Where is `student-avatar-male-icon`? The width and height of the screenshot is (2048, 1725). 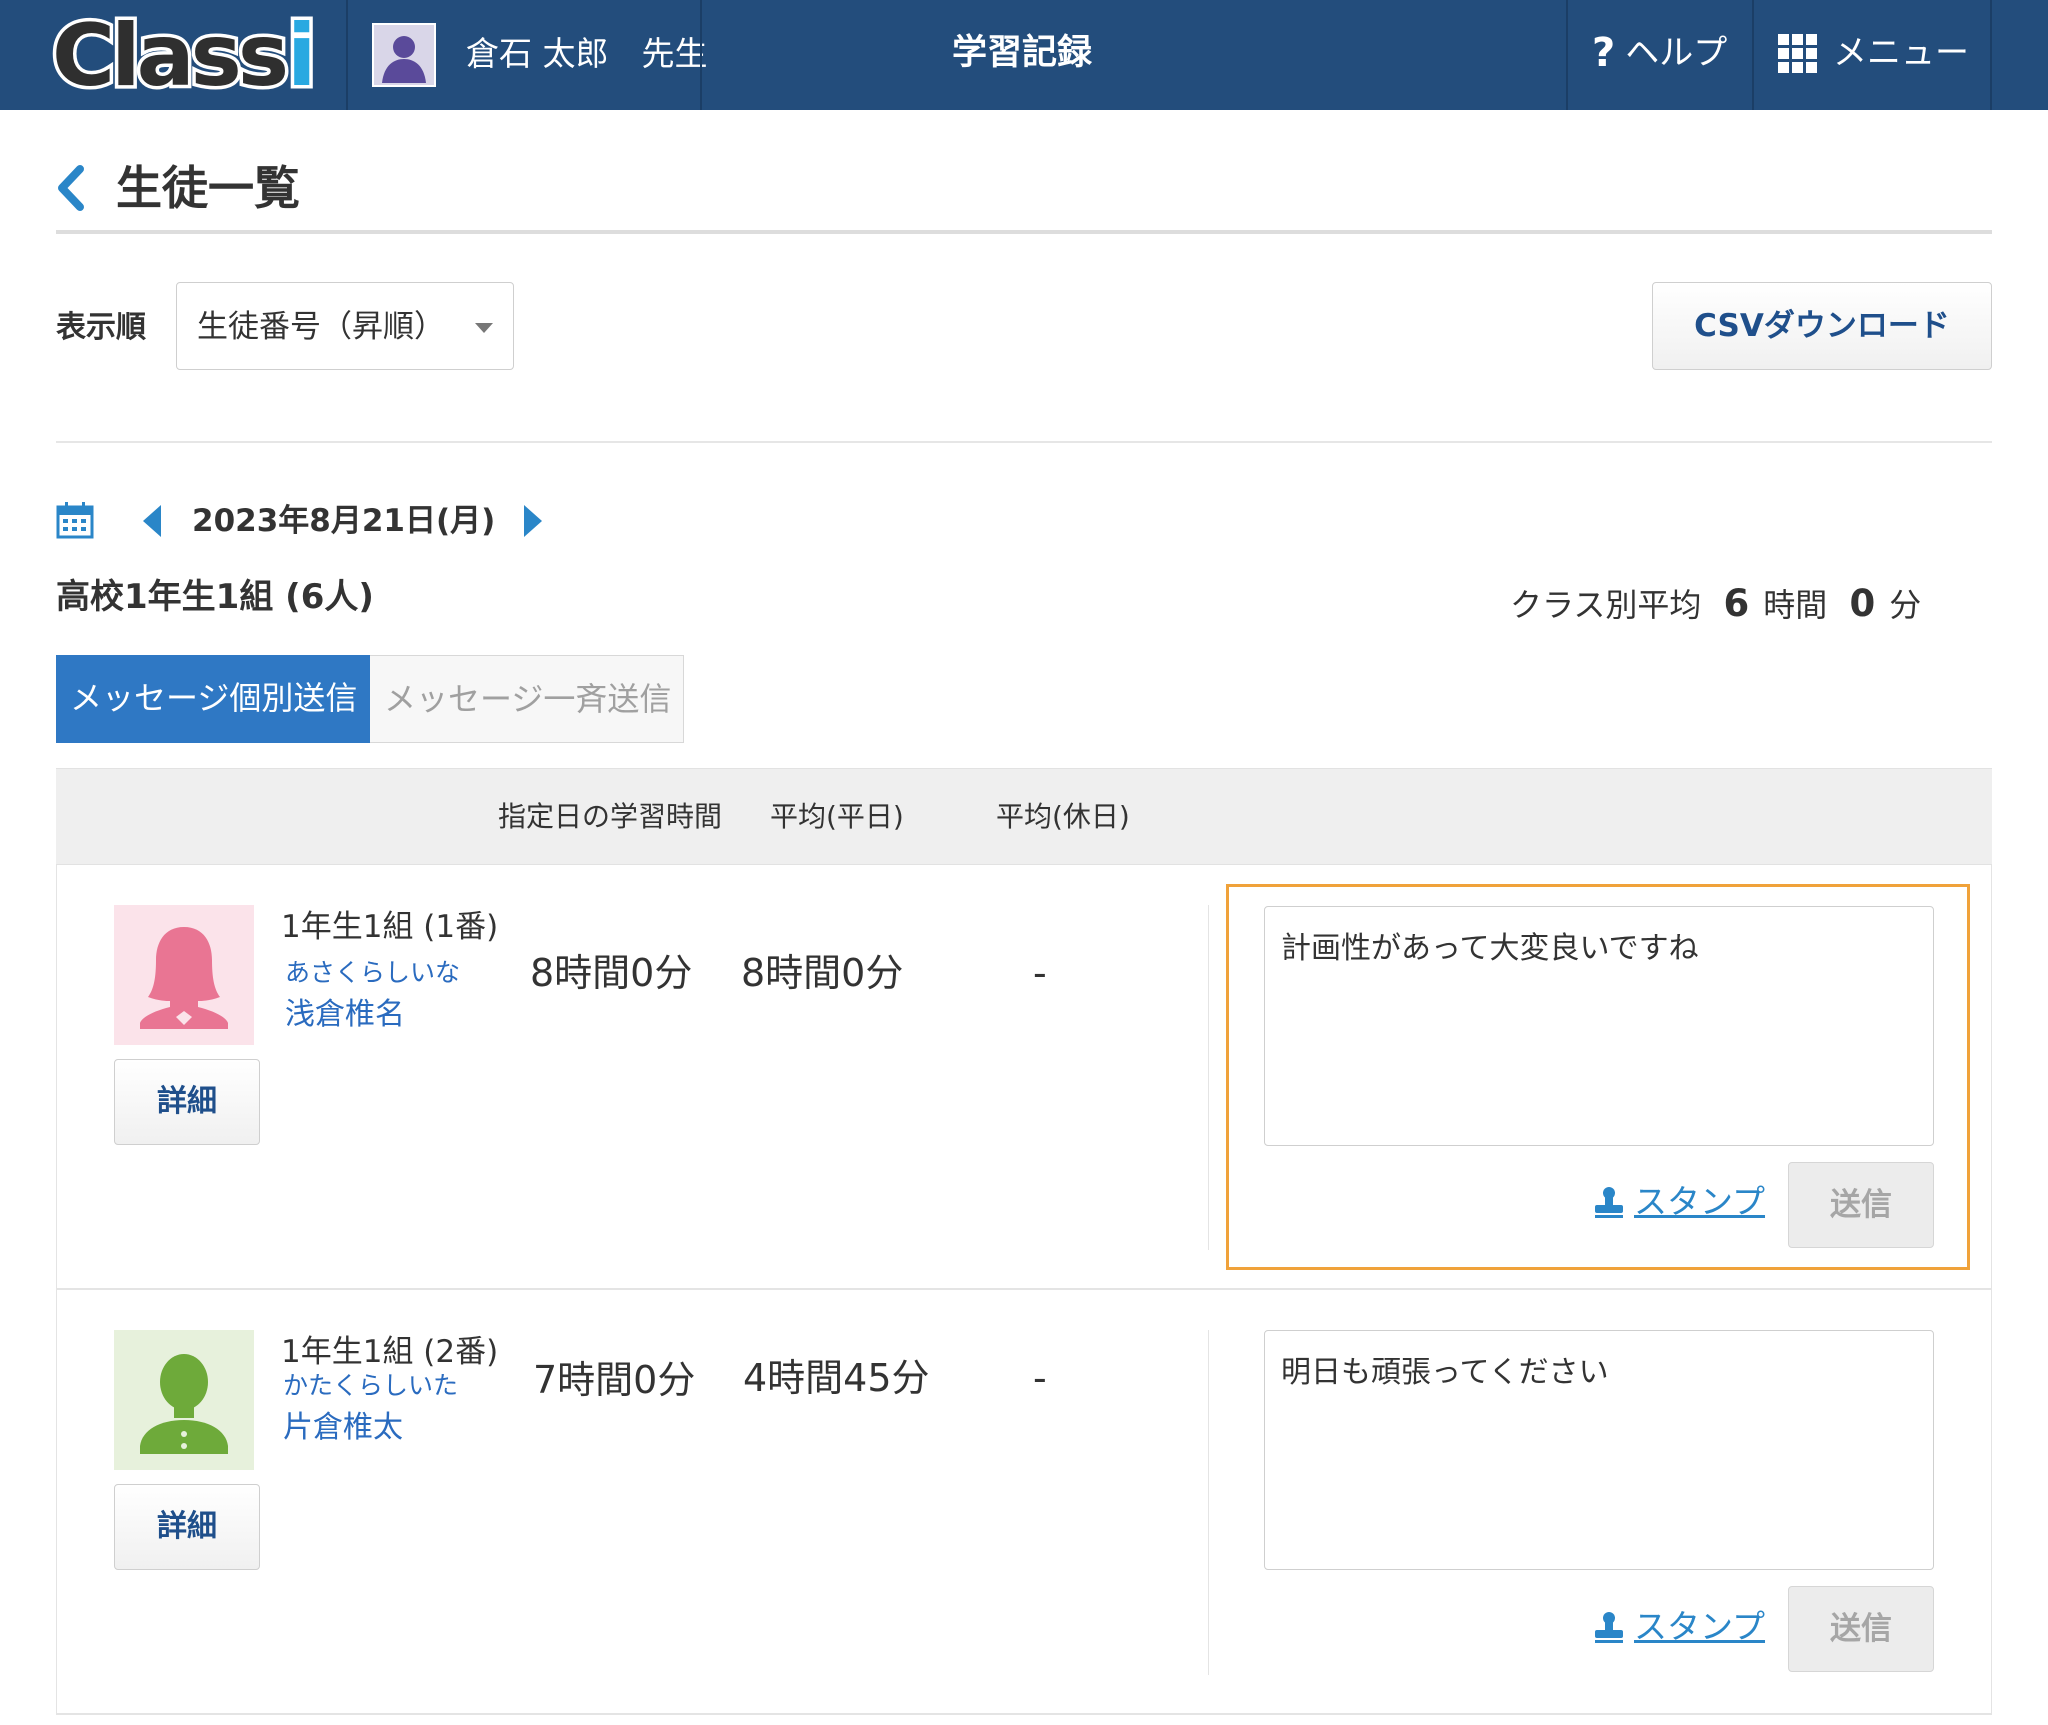 student-avatar-male-icon is located at coordinates (184, 1400).